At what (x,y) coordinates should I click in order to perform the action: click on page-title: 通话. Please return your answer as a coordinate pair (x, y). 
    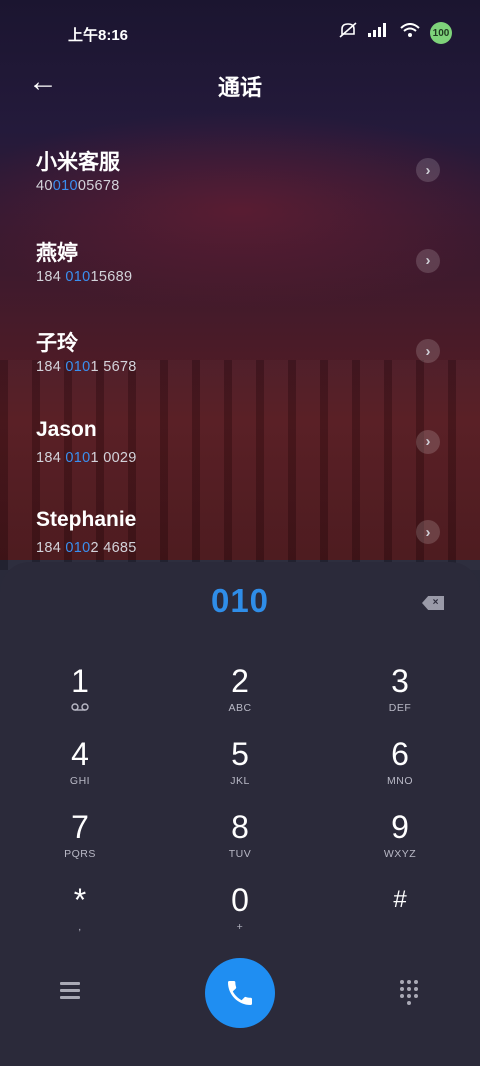
    Looking at the image, I should click on (239, 87).